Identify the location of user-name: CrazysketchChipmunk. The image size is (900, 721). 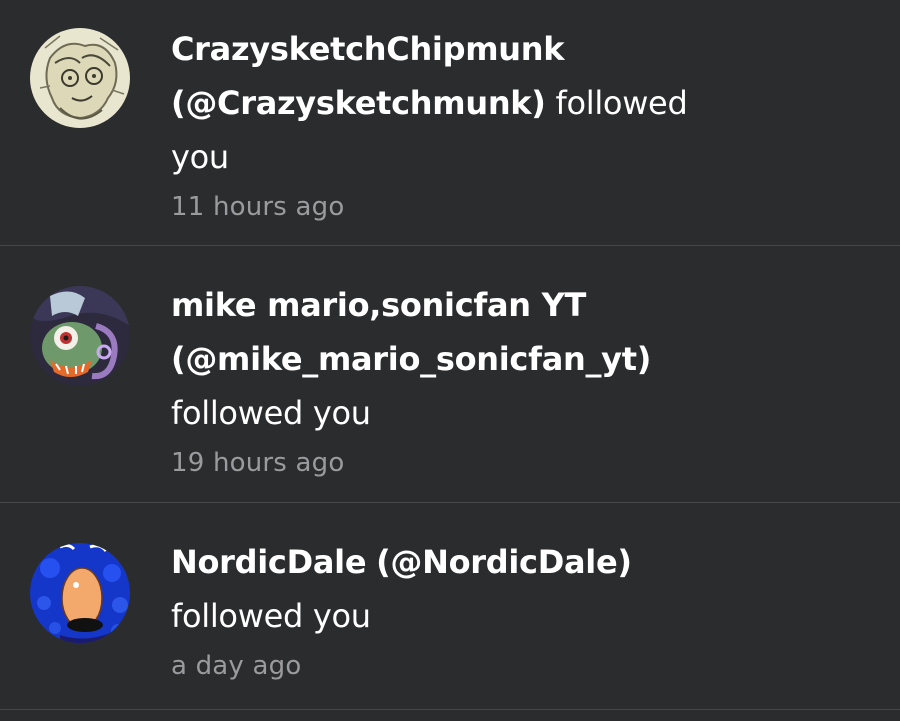
(368, 49).